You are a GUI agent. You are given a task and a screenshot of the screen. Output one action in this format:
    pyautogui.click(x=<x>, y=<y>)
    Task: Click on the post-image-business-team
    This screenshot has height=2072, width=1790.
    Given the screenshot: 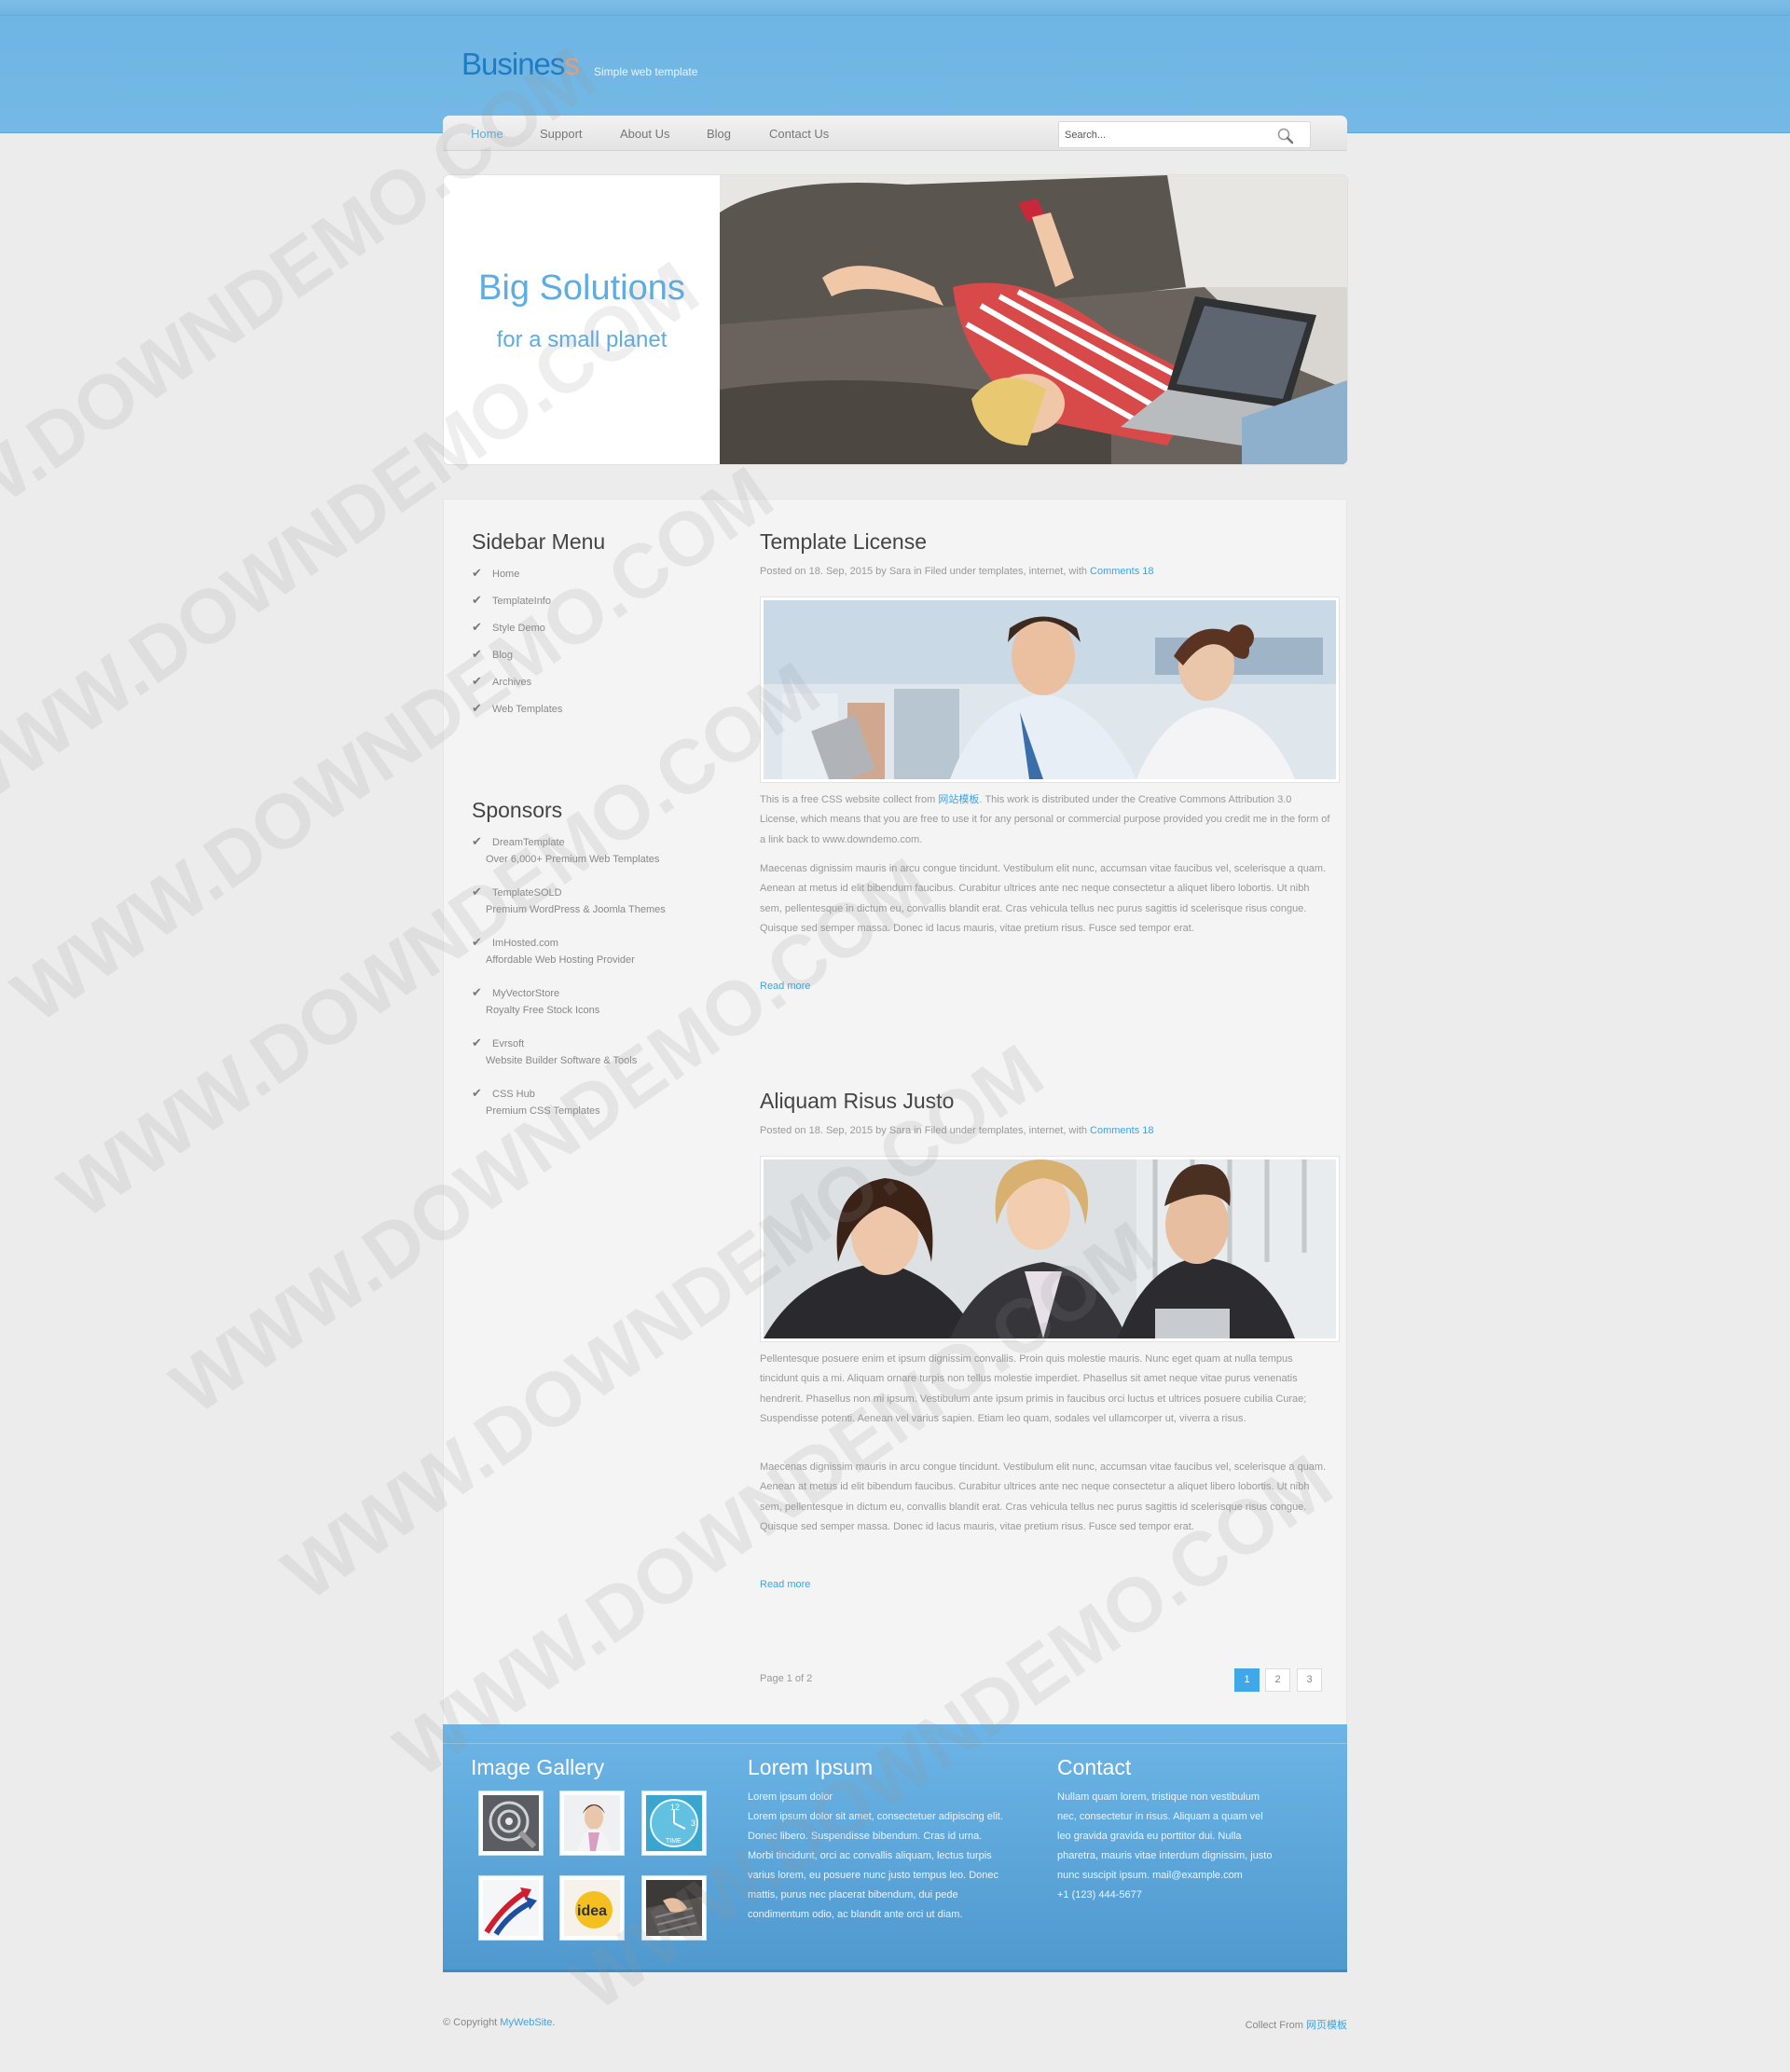 What is the action you would take?
    pyautogui.click(x=1050, y=1249)
    